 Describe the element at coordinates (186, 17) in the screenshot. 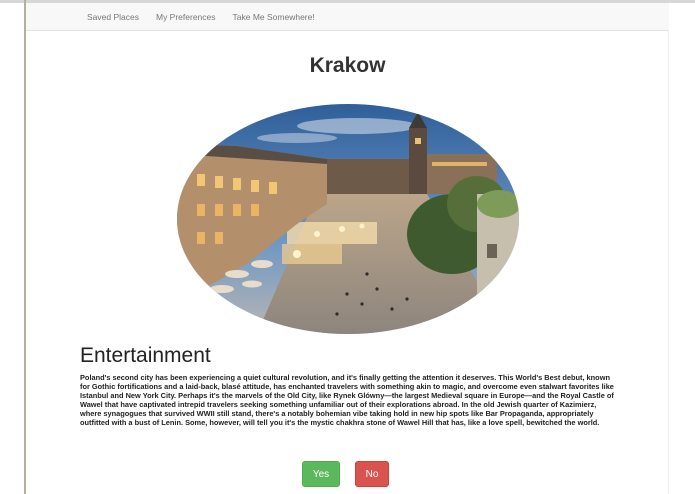

I see `nav-link-my-preferences: My Preferences` at that location.